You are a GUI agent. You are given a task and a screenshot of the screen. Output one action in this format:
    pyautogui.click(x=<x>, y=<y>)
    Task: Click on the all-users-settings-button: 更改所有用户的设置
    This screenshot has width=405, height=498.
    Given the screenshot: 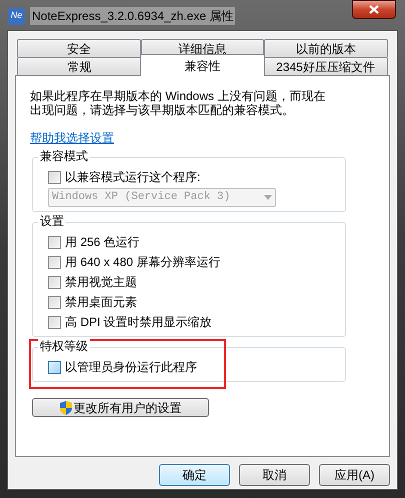 What is the action you would take?
    pyautogui.click(x=120, y=407)
    